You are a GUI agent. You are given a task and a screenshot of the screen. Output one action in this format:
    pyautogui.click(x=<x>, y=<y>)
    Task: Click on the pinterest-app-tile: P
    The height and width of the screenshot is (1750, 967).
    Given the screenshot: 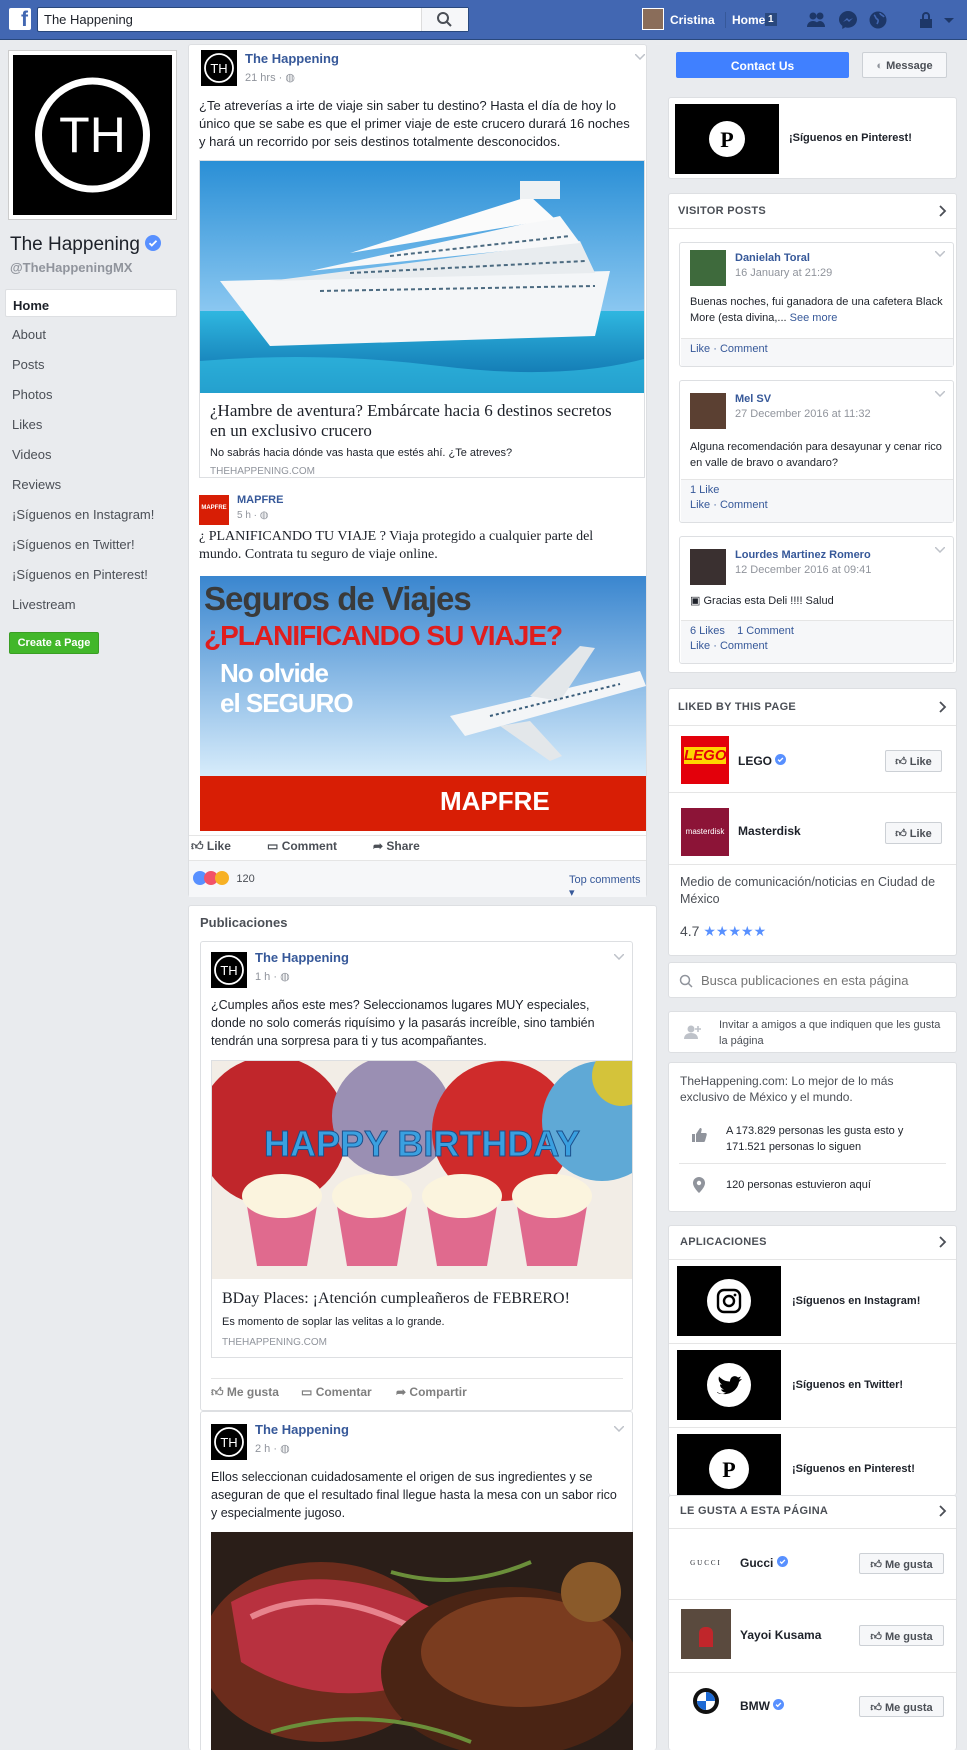 What is the action you would take?
    pyautogui.click(x=729, y=1465)
    